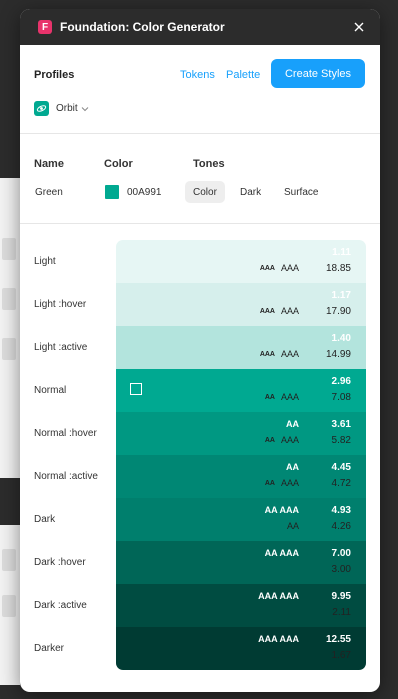 The height and width of the screenshot is (699, 398). I want to click on contrast-on-white: AA AAA 7.00, so click(315, 553).